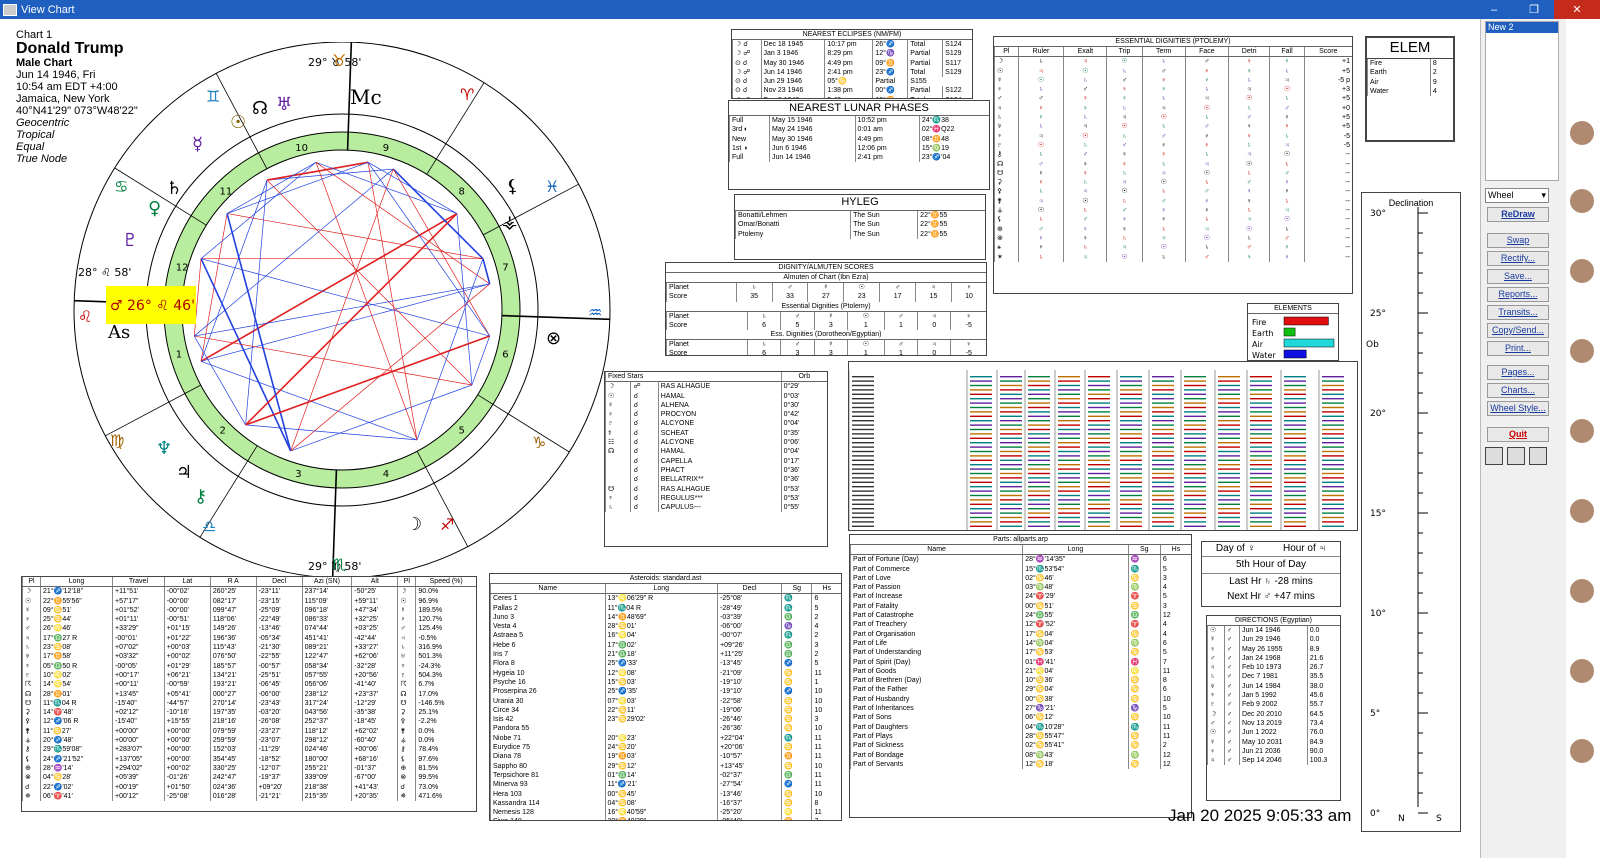 This screenshot has height=858, width=1600. What do you see at coordinates (233, 713) in the screenshot?
I see `table-cell: 197°35'` at bounding box center [233, 713].